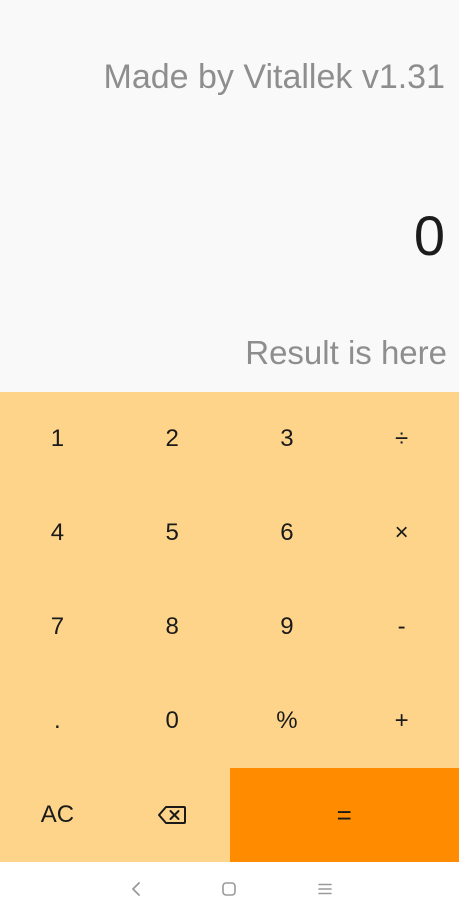  Describe the element at coordinates (287, 721) in the screenshot. I see `key-percent: %` at that location.